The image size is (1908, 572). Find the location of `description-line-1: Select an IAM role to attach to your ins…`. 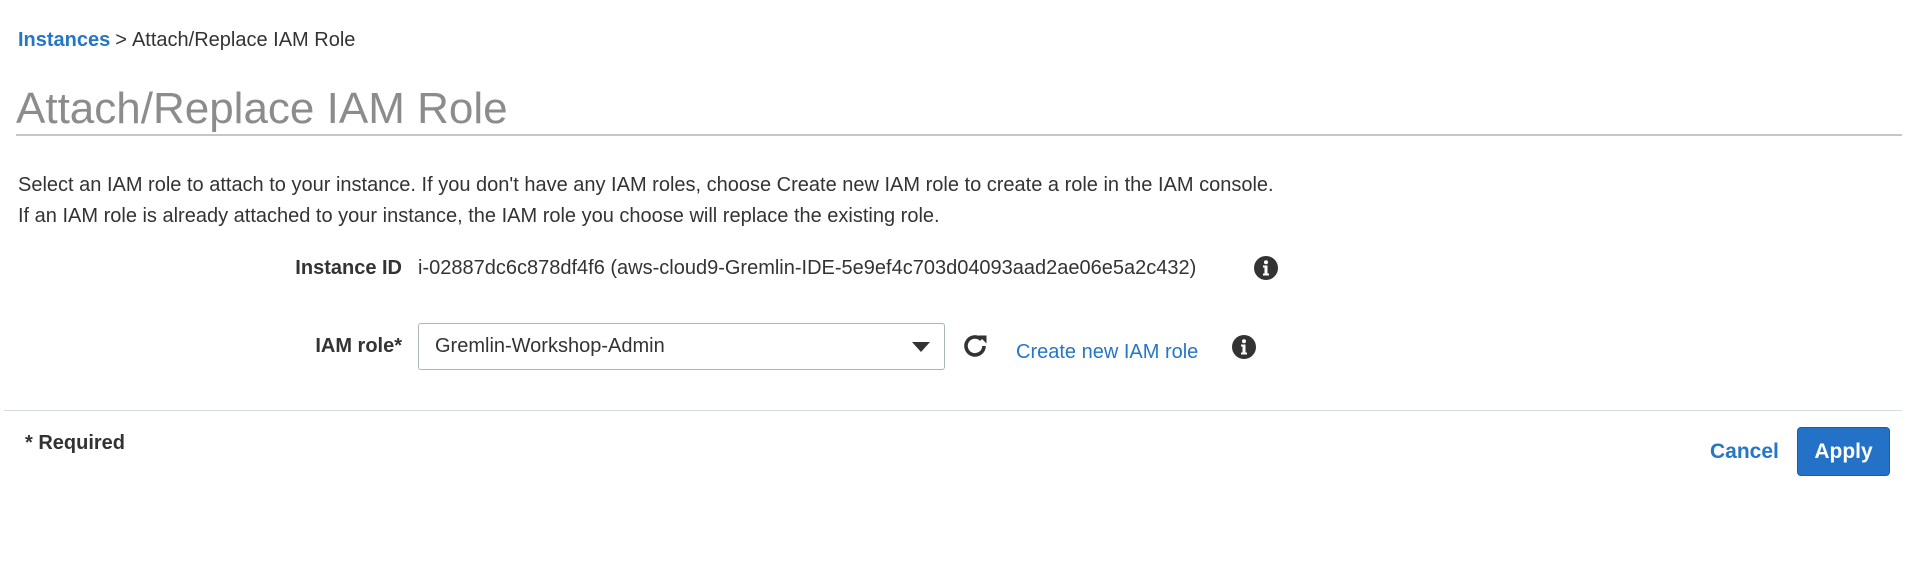

description-line-1: Select an IAM role to attach to your ins… is located at coordinates (646, 185).